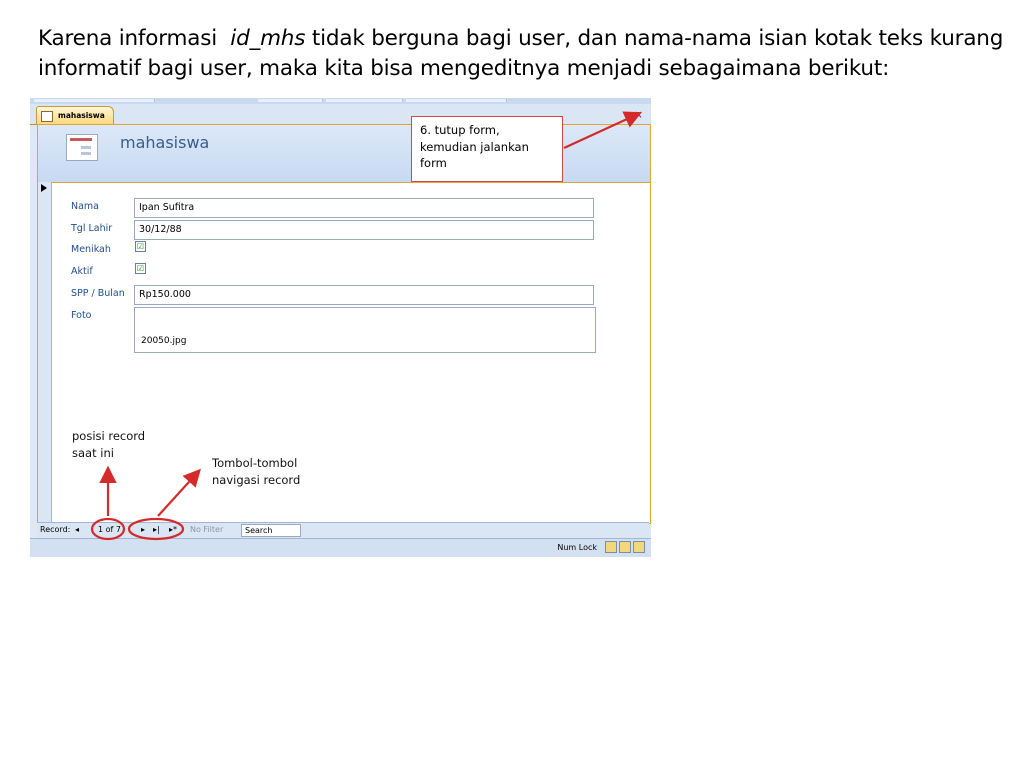 This screenshot has height=768, width=1024. What do you see at coordinates (365, 330) in the screenshot?
I see `field-attachment-foto: 20050.jpg` at bounding box center [365, 330].